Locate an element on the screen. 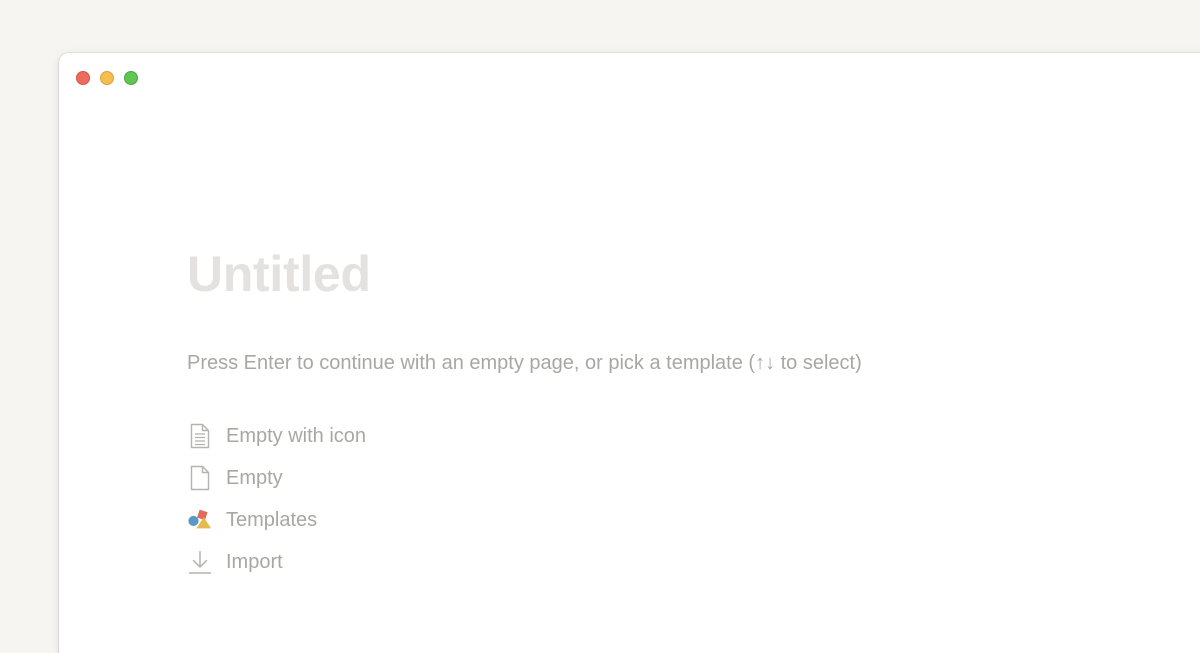 The image size is (1200, 653). option-templates: Templates is located at coordinates (387, 520).